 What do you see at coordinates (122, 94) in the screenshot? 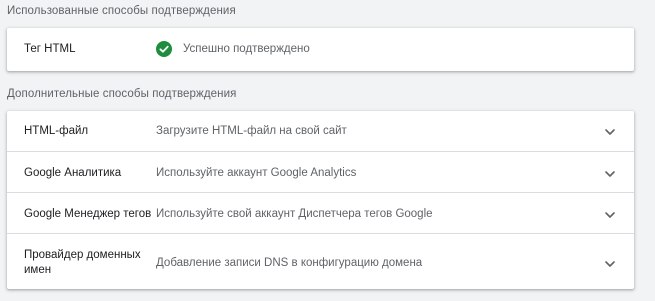
I see `additional-methods-heading: Дополнительные способы подтверждения` at bounding box center [122, 94].